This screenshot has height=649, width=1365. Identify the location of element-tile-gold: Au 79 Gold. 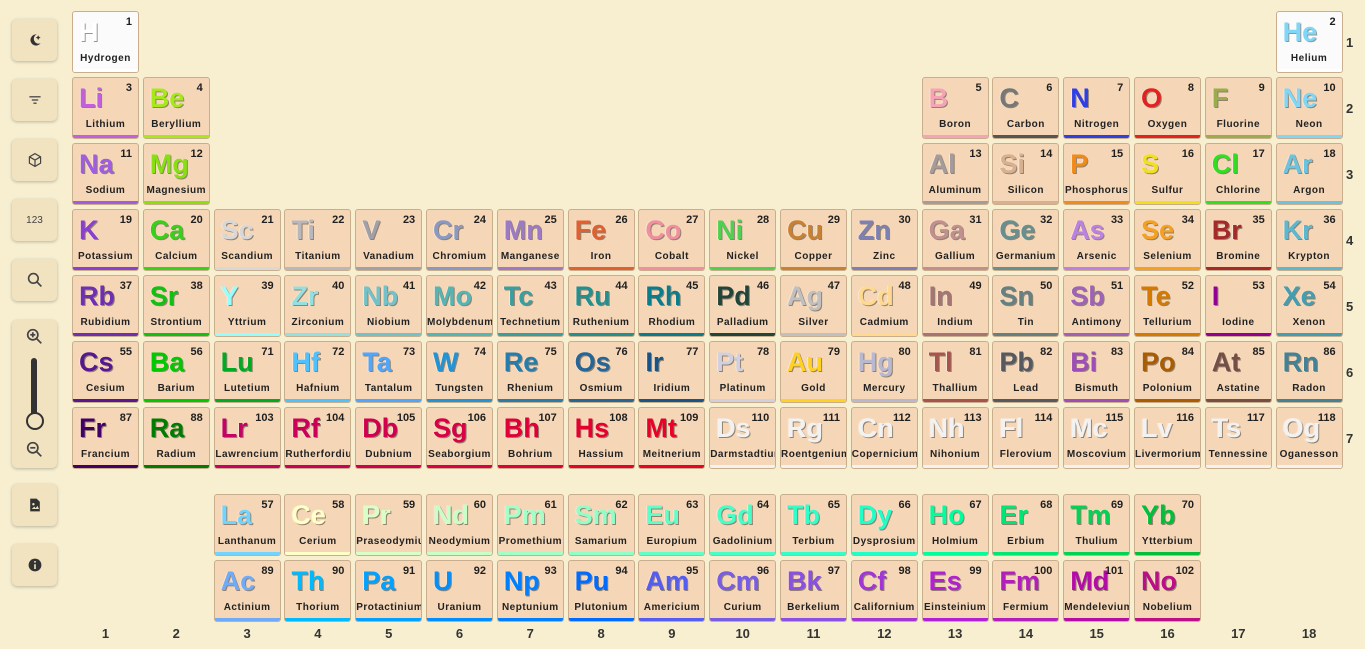
(813, 372).